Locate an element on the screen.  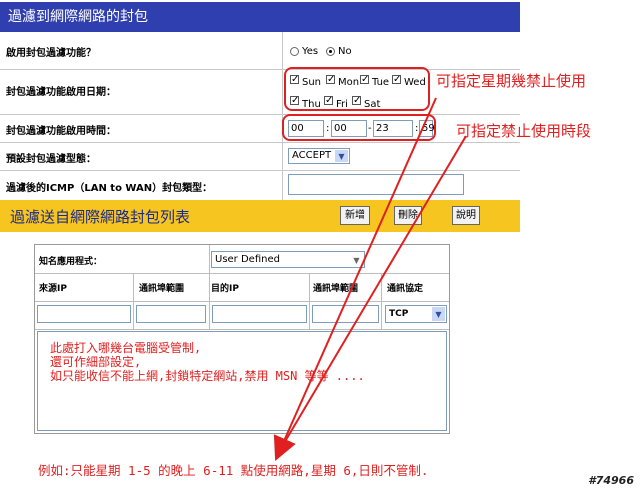
bottom-note: 例如:只能星期 1-5 的晚上 6-11 點使用網路,星期 6,日則不管制. is located at coordinates (233, 470).